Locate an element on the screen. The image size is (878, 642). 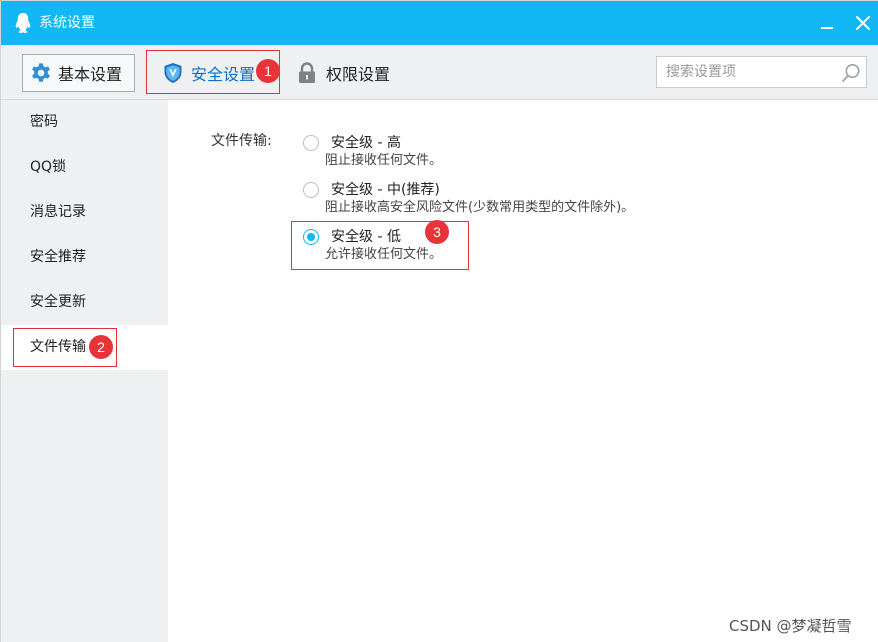
sidebar-item-password: 密码 is located at coordinates (84, 122).